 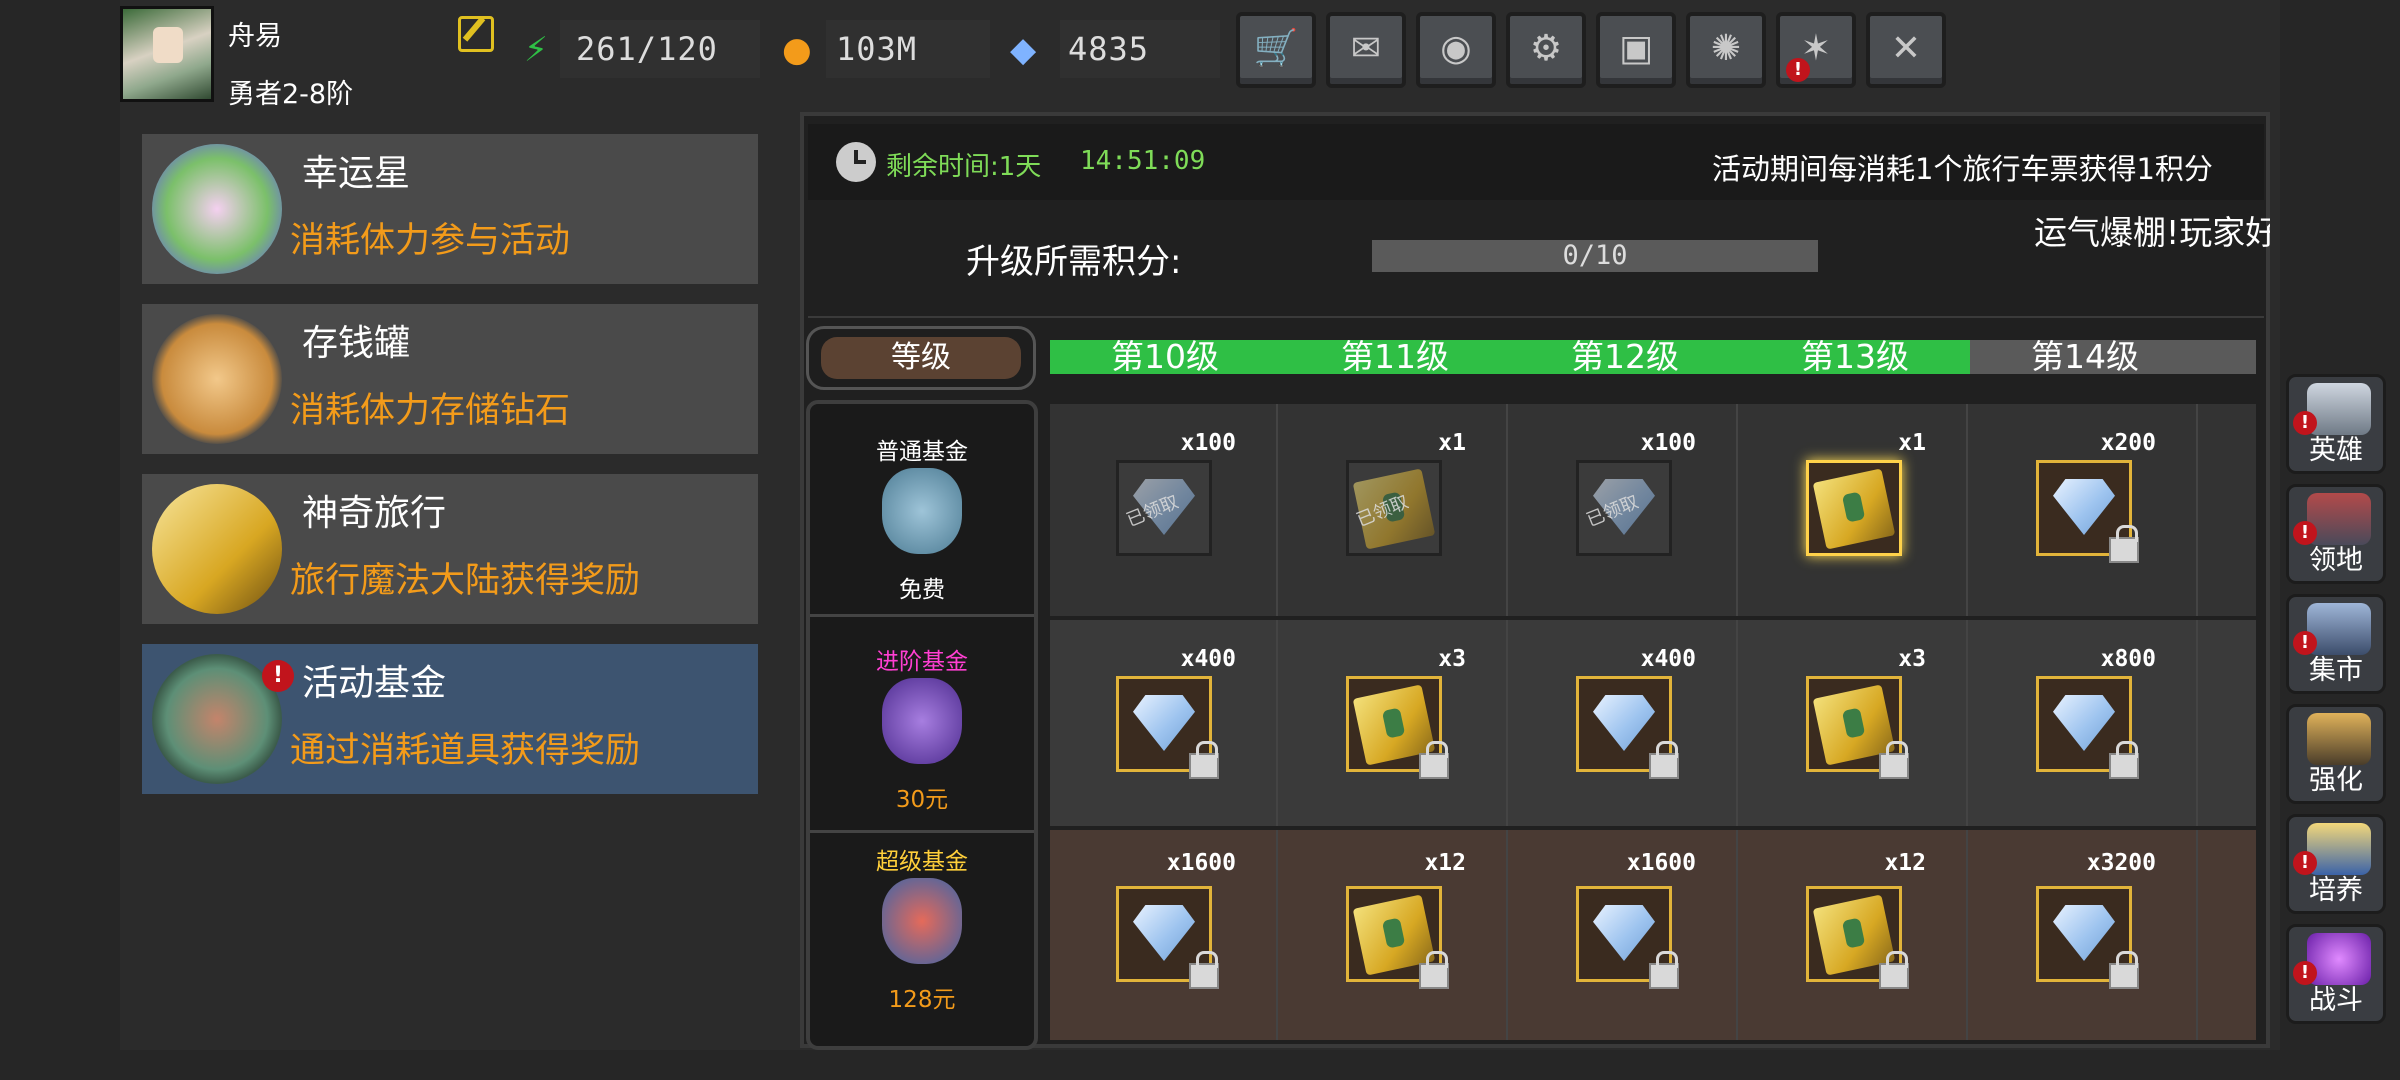 What do you see at coordinates (1074, 262) in the screenshot?
I see `score-label: 升级所需积分:` at bounding box center [1074, 262].